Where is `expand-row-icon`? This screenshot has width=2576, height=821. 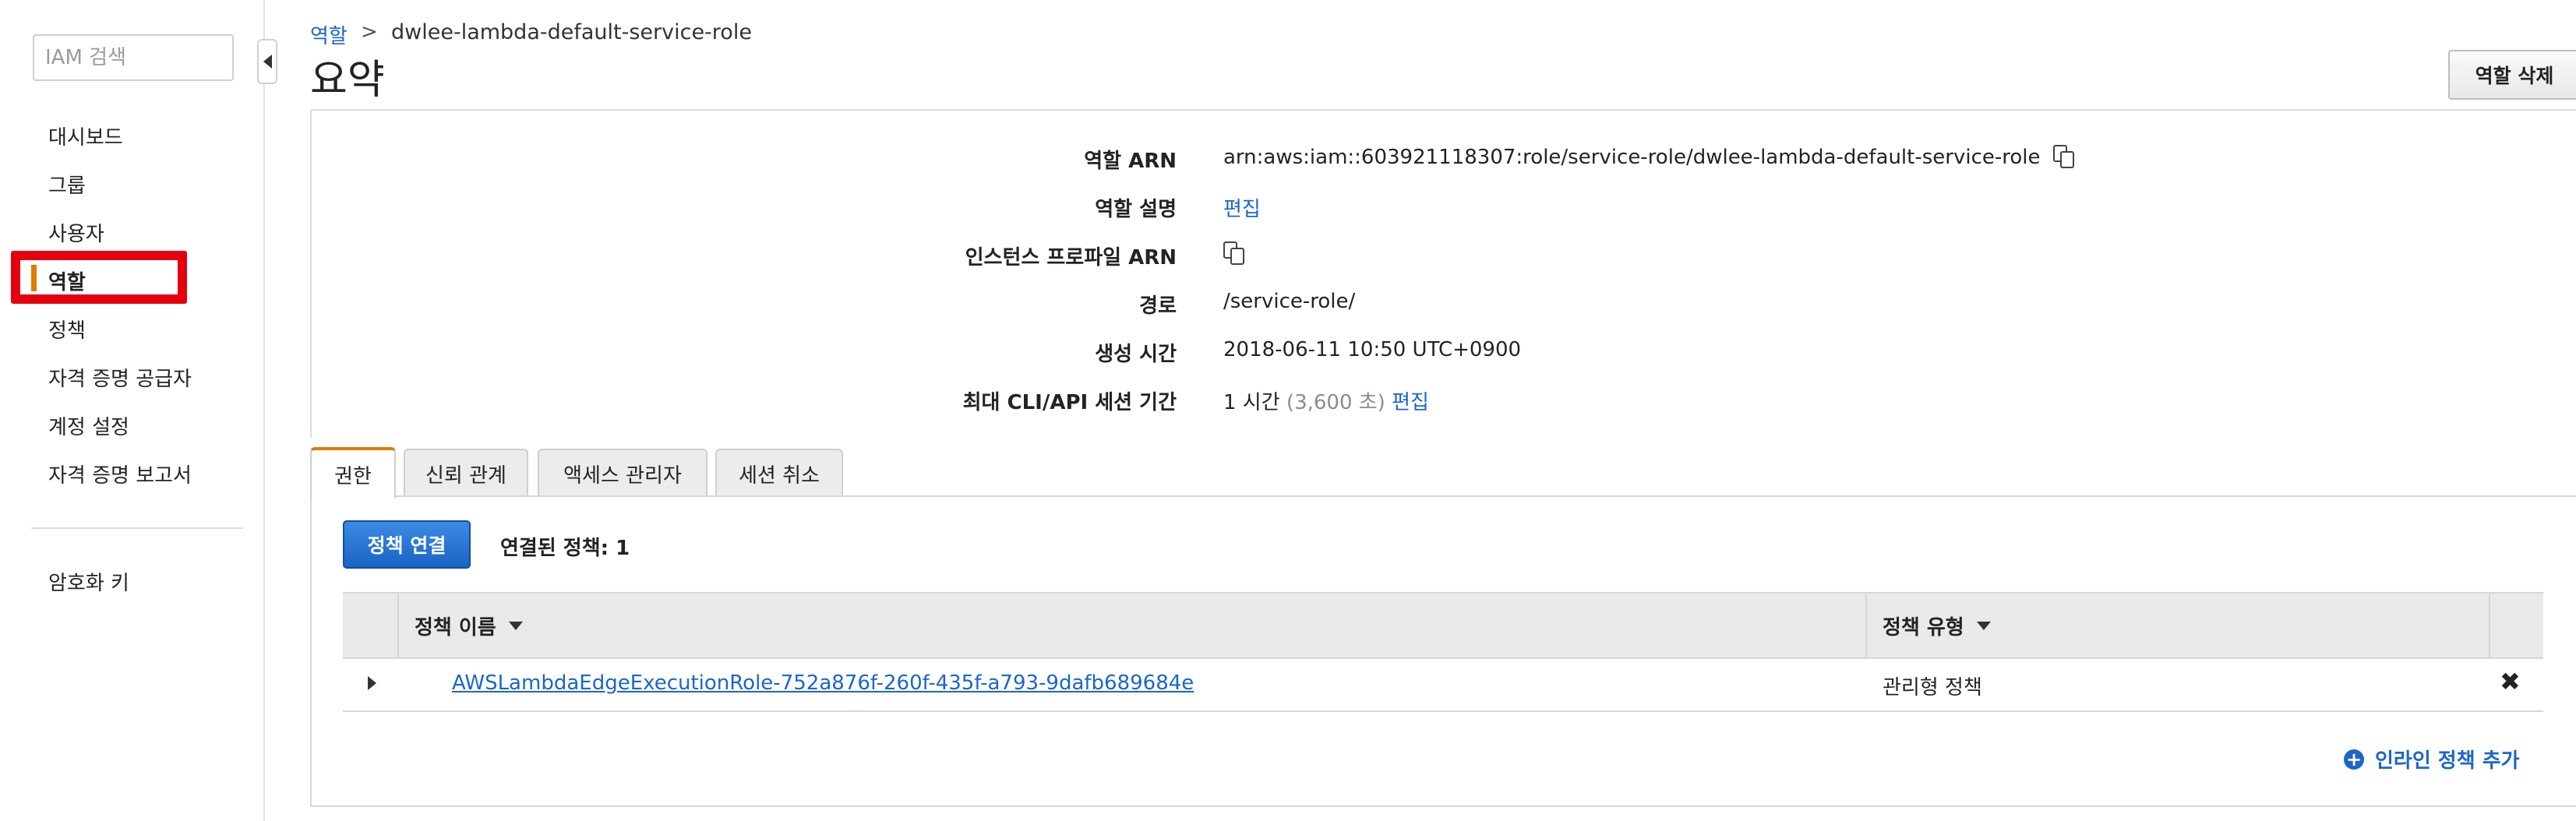 expand-row-icon is located at coordinates (372, 683).